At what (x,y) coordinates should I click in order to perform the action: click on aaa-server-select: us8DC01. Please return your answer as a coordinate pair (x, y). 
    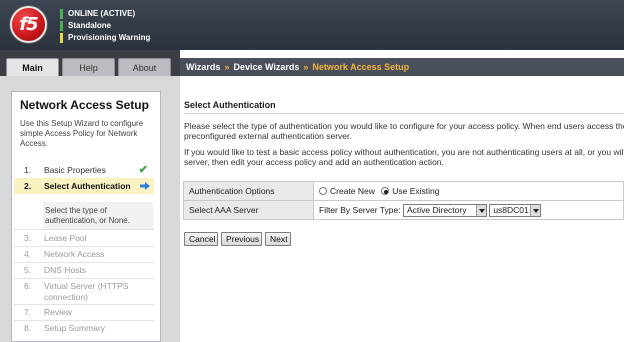
    Looking at the image, I should click on (515, 210).